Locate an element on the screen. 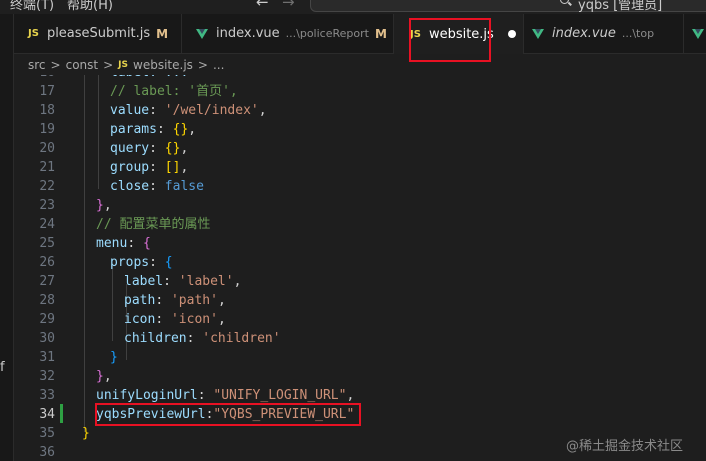  chevron-right-icon: > is located at coordinates (202, 64).